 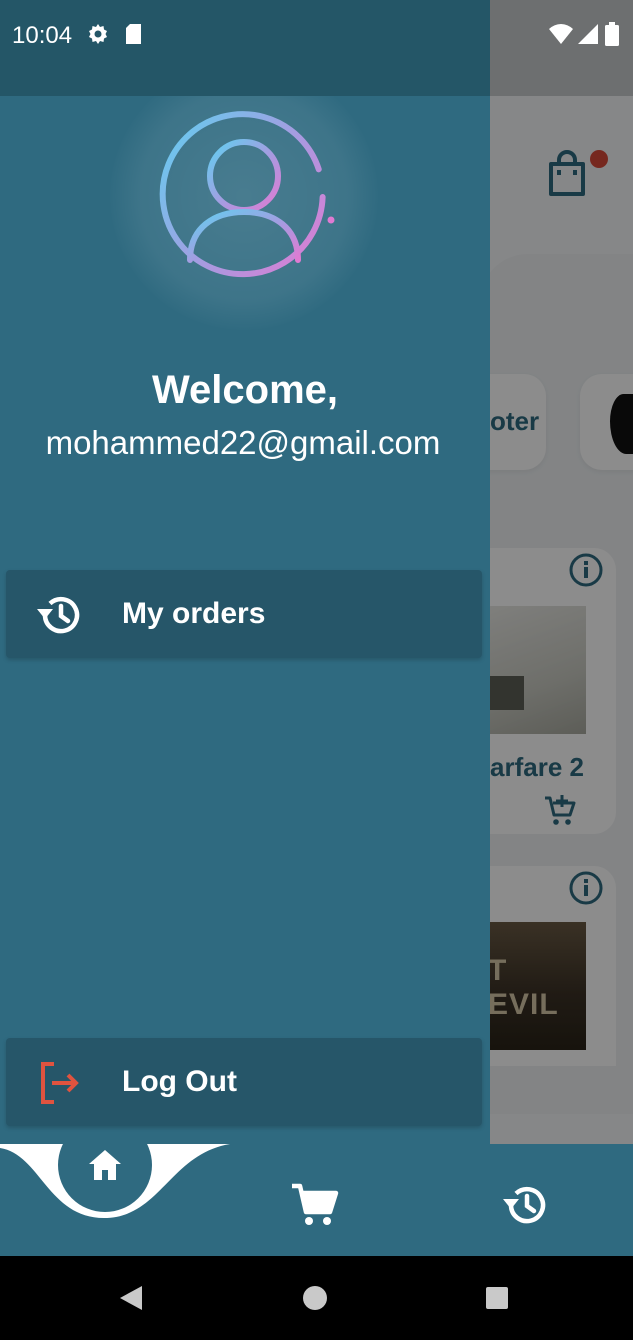 I want to click on settings-icon, so click(x=98, y=34).